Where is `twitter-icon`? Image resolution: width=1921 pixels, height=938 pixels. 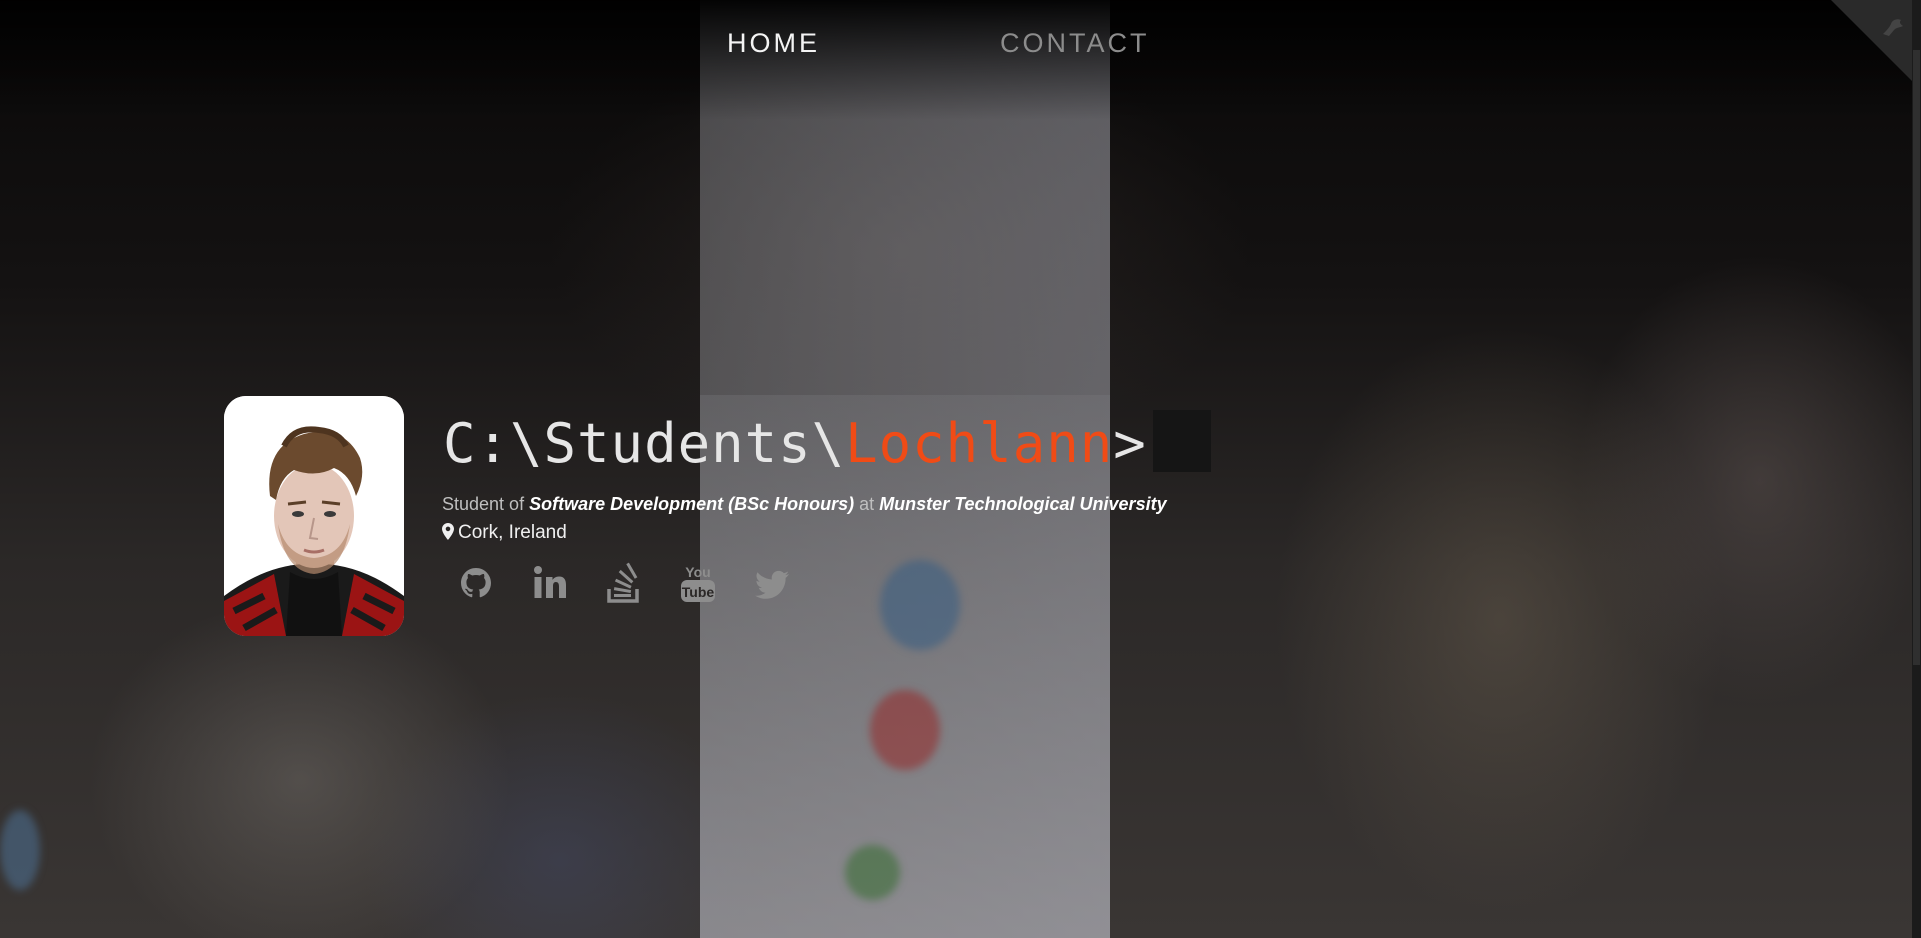
twitter-icon is located at coordinates (772, 584).